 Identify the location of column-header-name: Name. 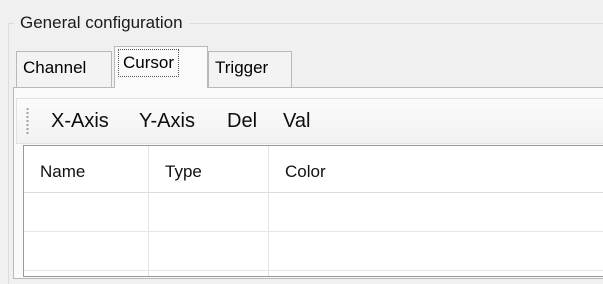
(86, 169).